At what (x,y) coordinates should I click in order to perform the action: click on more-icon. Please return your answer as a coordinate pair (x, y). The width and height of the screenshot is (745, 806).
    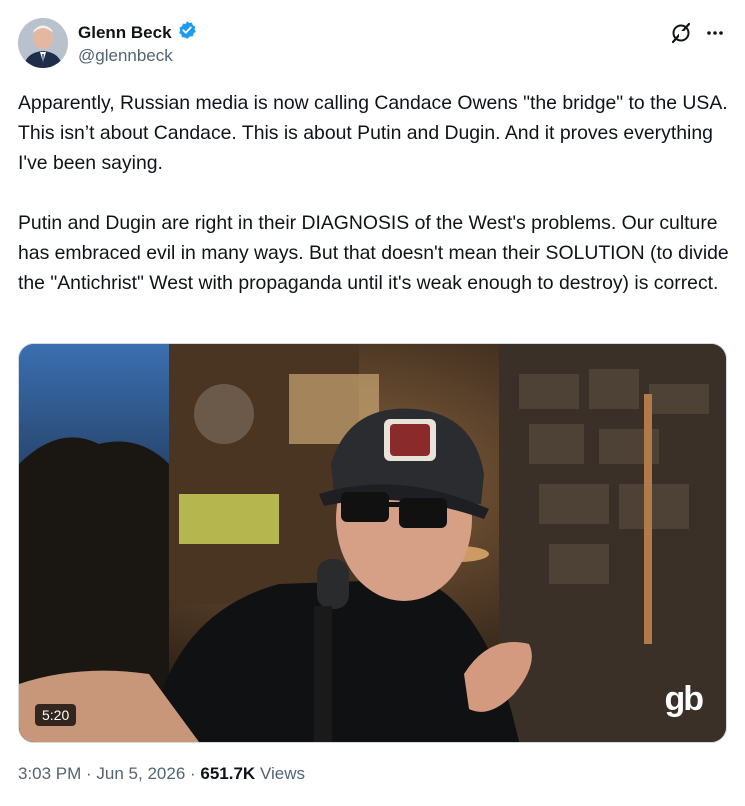
    Looking at the image, I should click on (715, 33).